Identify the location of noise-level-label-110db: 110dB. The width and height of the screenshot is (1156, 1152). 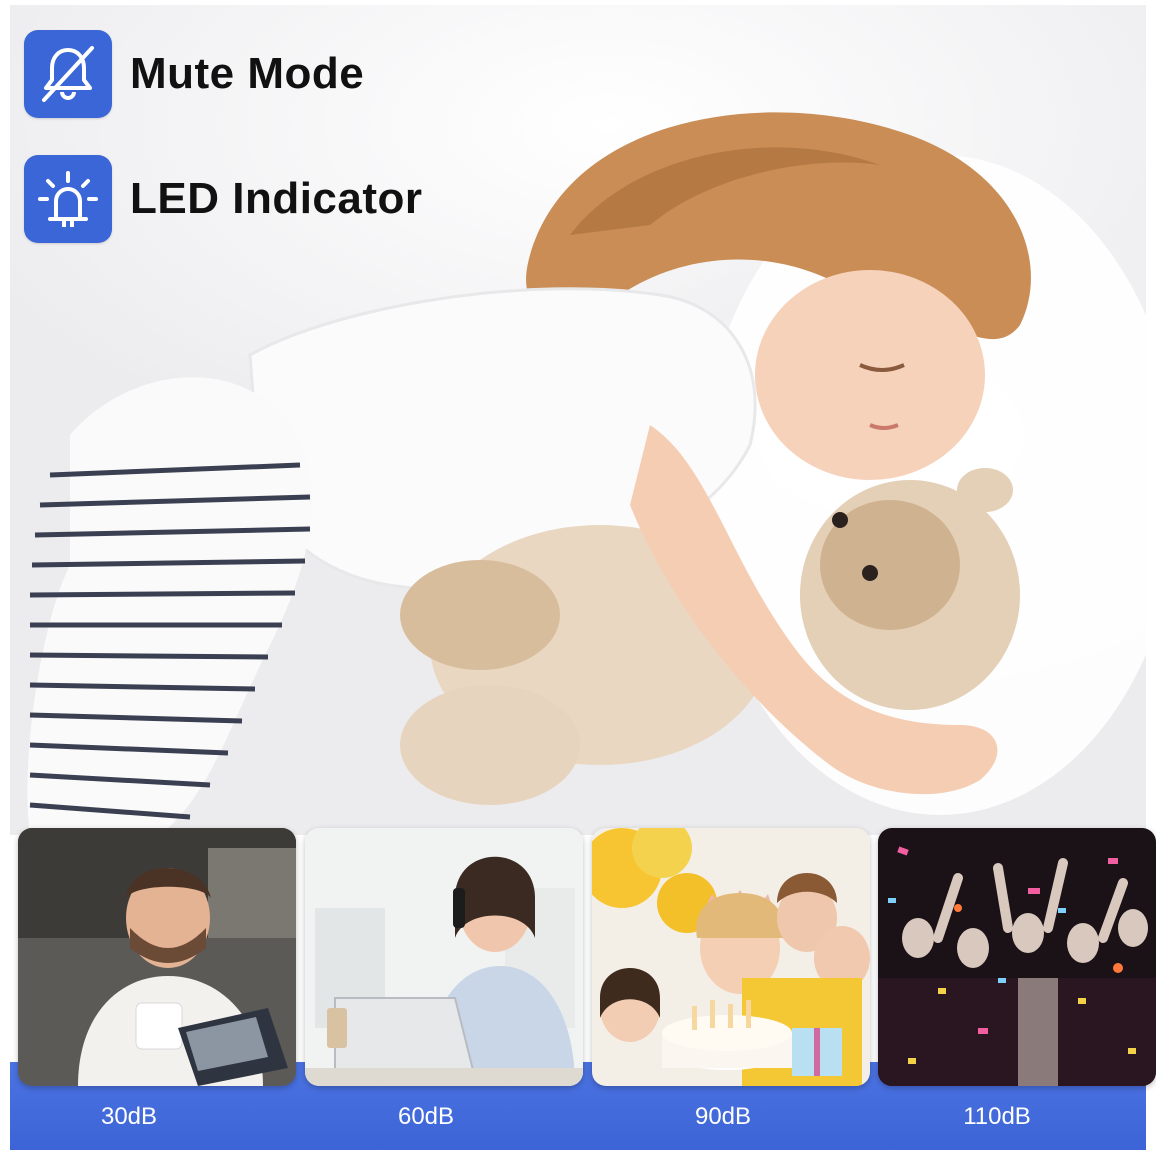
(997, 1116).